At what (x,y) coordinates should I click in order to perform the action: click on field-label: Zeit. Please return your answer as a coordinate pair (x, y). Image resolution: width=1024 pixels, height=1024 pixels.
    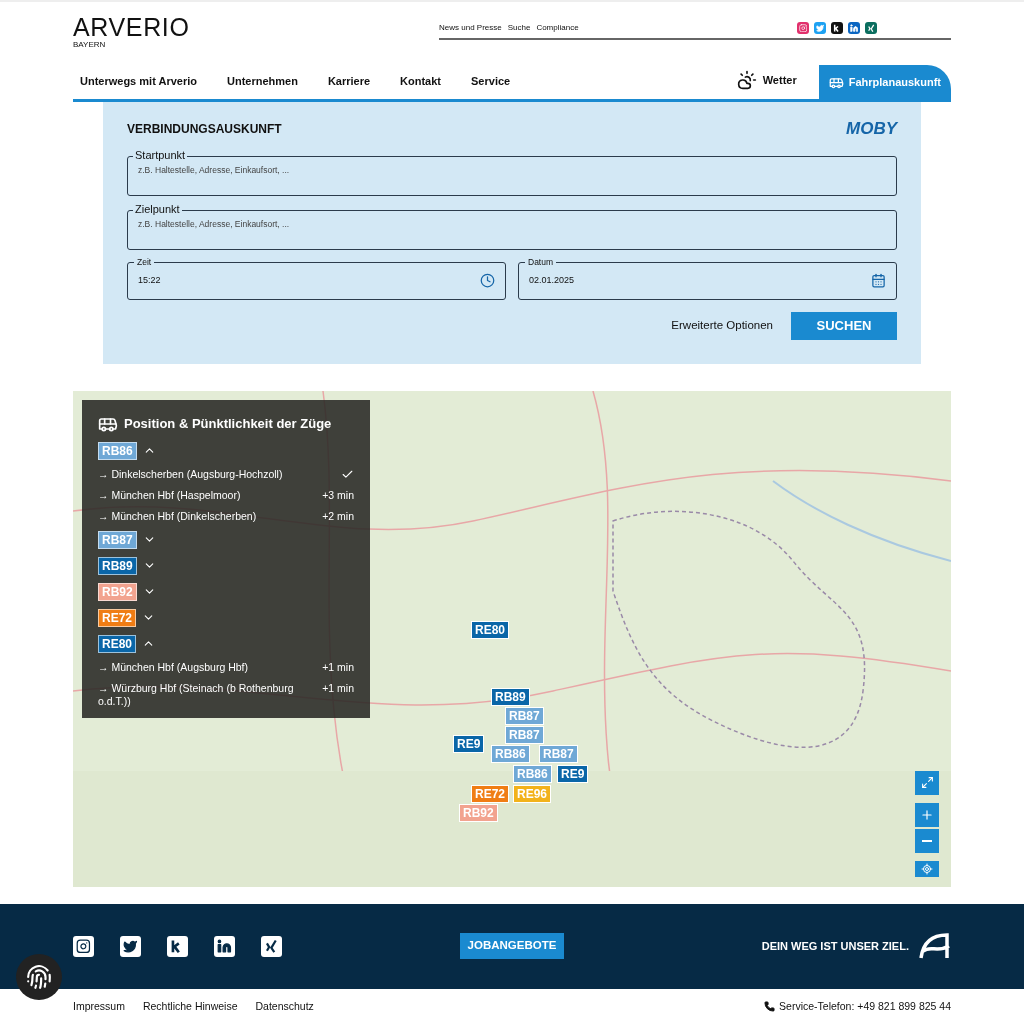
    Looking at the image, I should click on (144, 261).